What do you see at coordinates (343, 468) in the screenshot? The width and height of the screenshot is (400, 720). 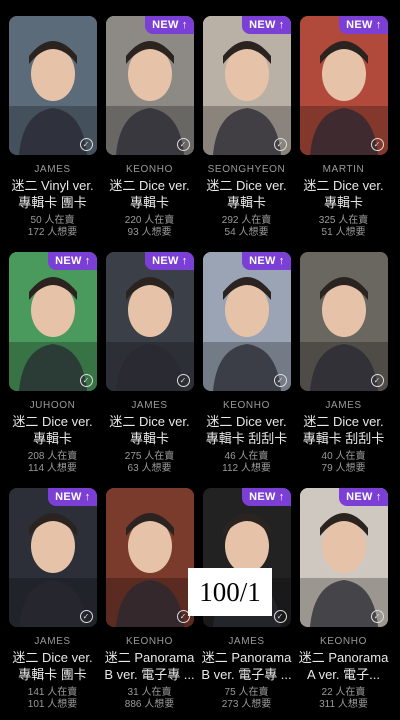 I see `wanted-count: 79 人想要` at bounding box center [343, 468].